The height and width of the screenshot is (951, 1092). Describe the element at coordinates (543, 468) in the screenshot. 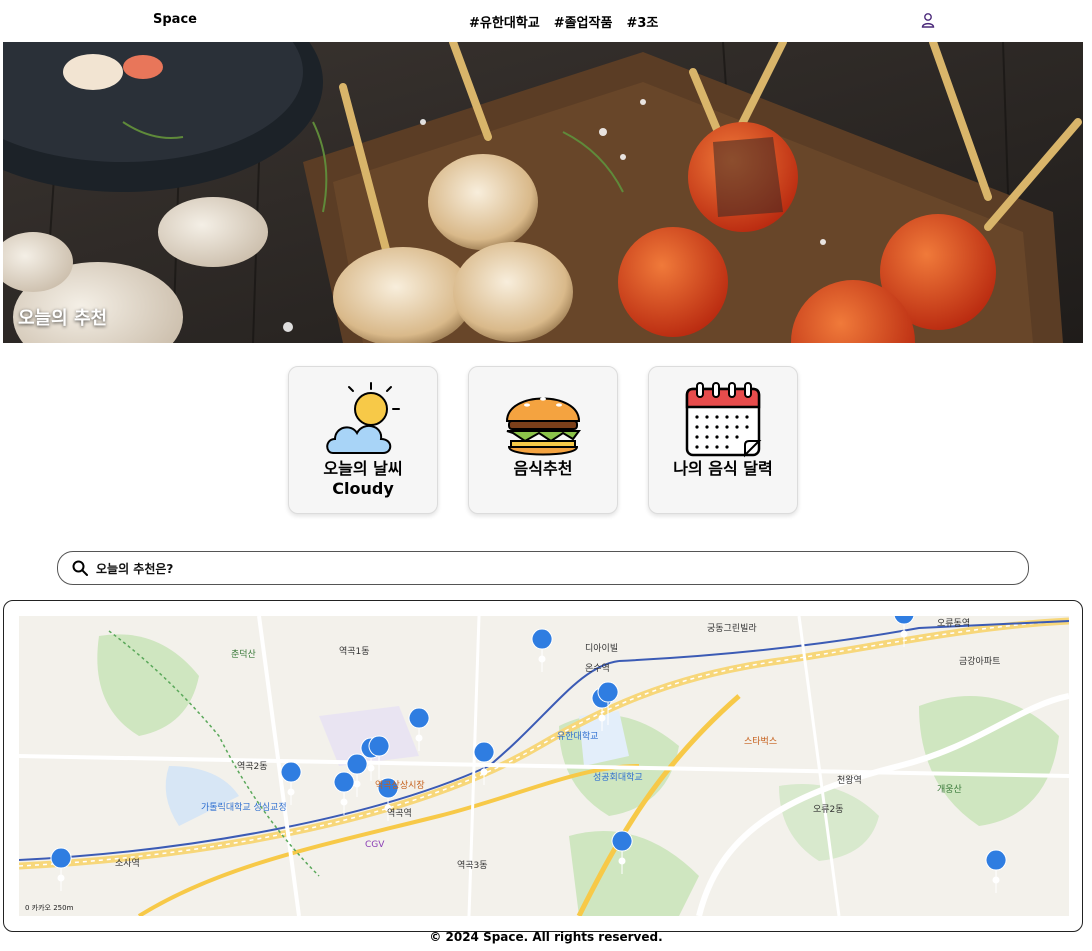

I see `food-recommend-title: 음식추천` at that location.